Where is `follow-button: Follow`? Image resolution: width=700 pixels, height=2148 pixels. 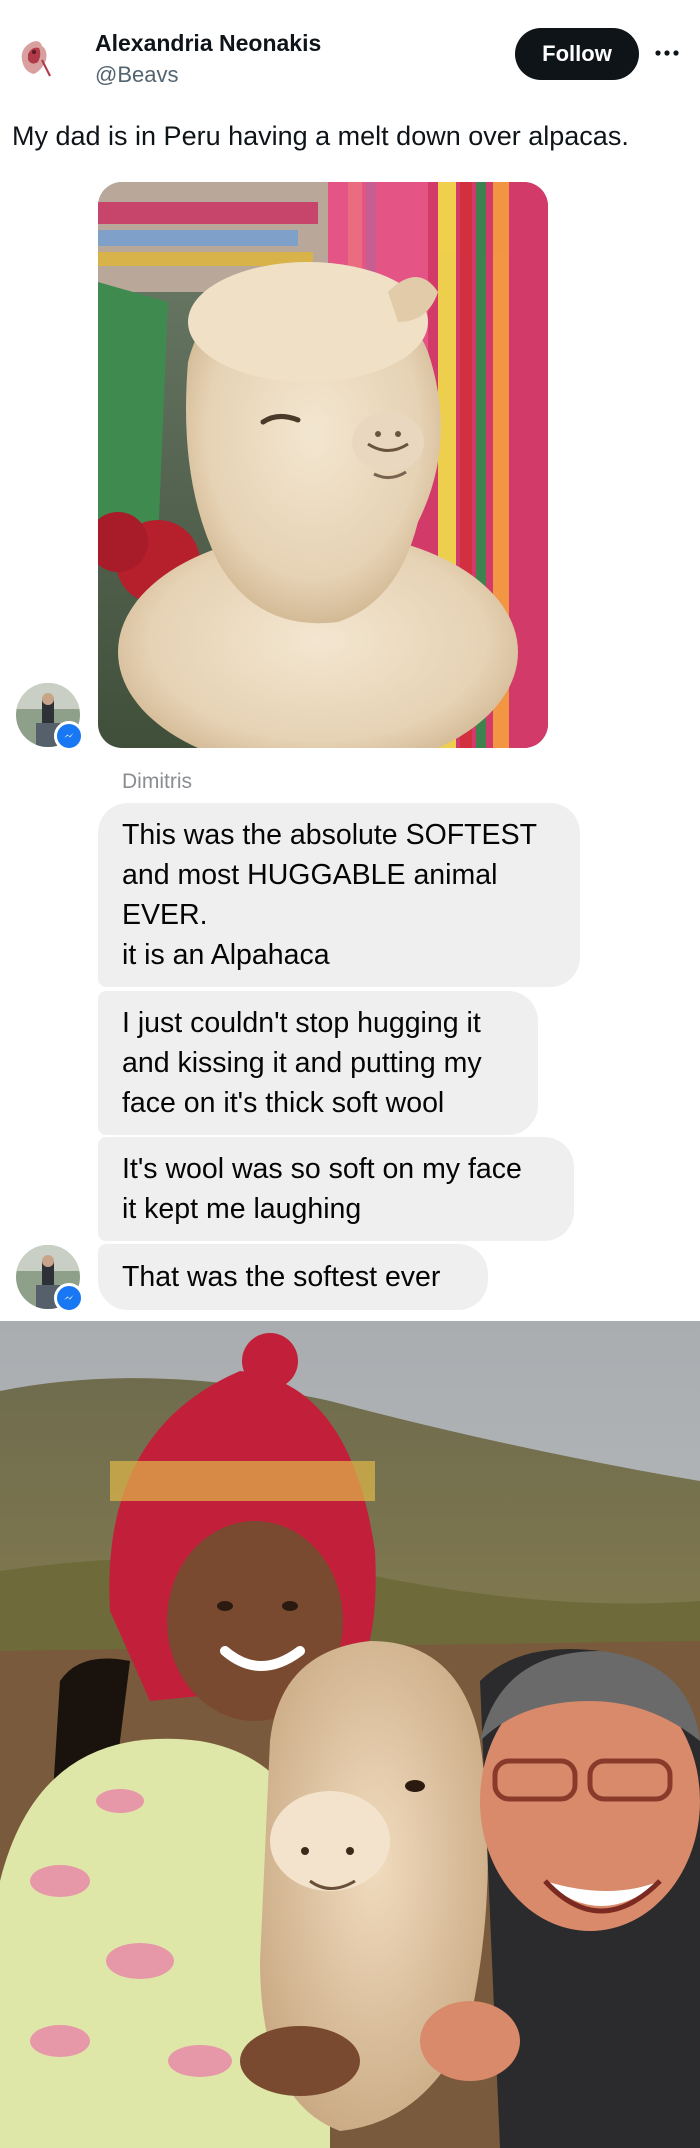 follow-button: Follow is located at coordinates (577, 54).